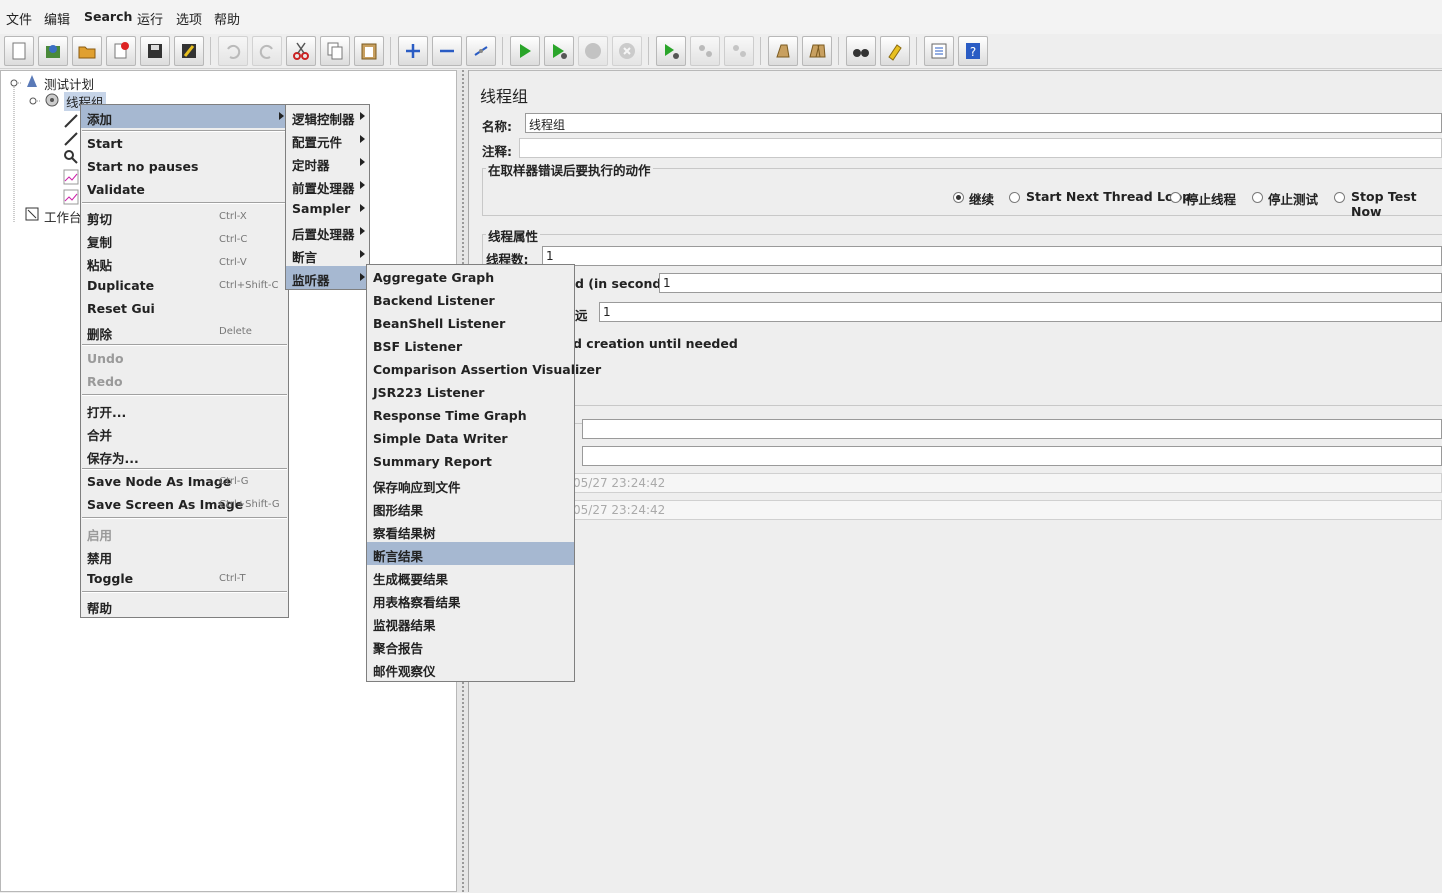 The height and width of the screenshot is (893, 1442). Describe the element at coordinates (470, 507) in the screenshot. I see `menu-item-graph-results: 图形结果` at that location.